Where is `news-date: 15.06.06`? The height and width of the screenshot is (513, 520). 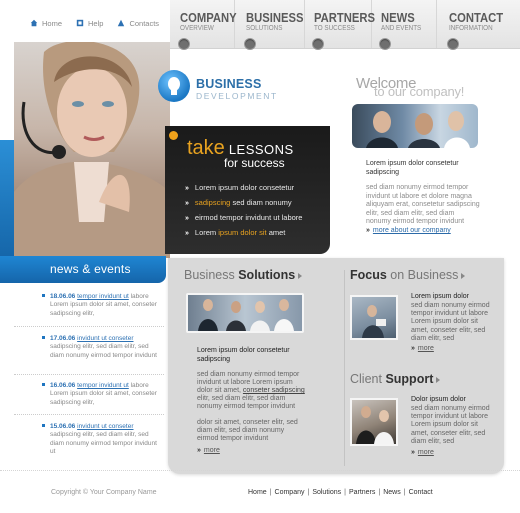 news-date: 15.06.06 is located at coordinates (63, 426).